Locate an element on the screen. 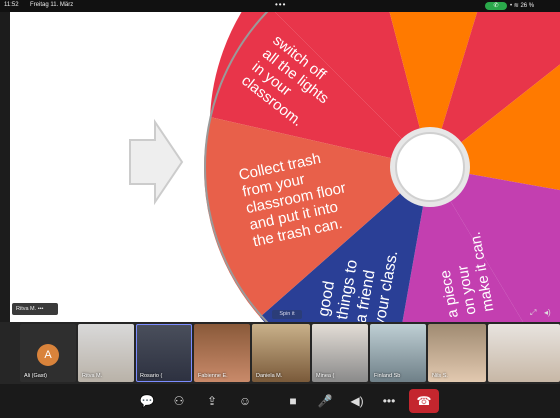 The image size is (560, 418). participant-name: Rosario ( is located at coordinates (151, 376).